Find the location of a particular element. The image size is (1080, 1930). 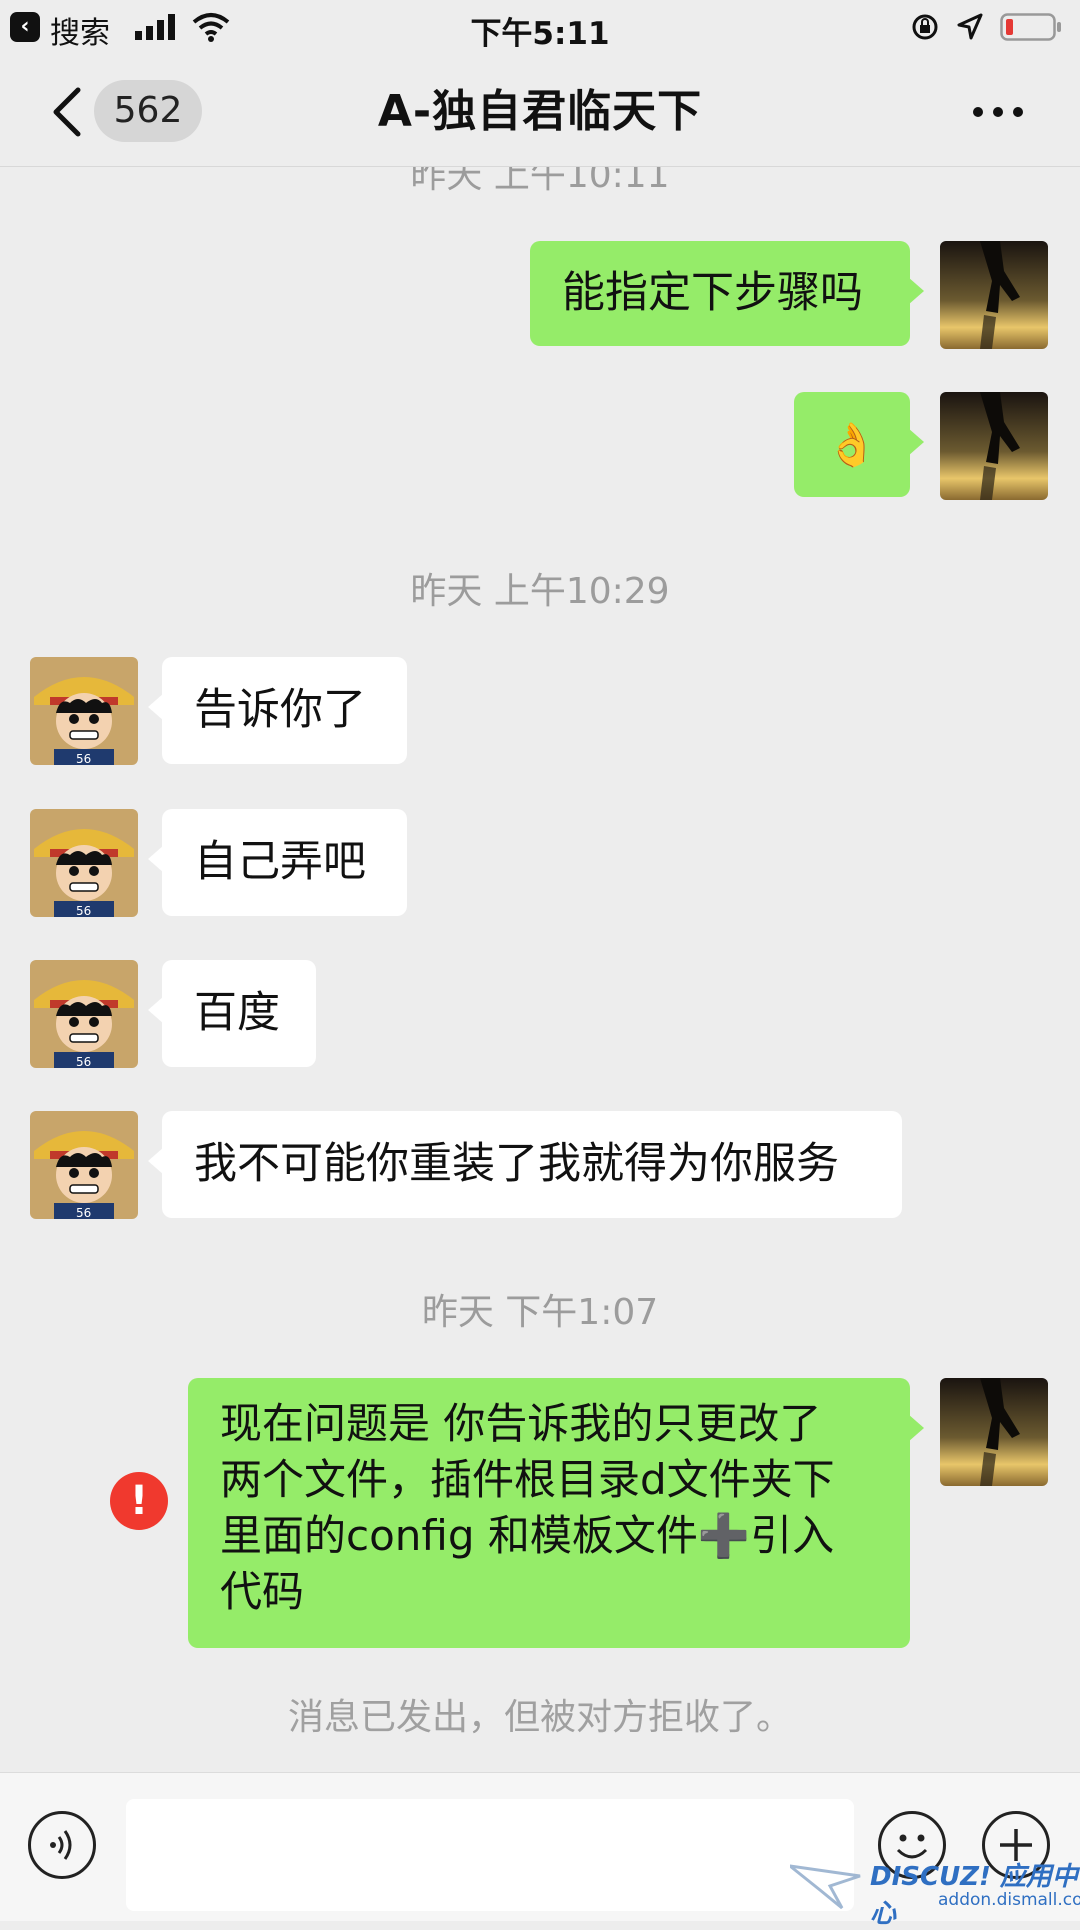

message-bubble-sent: 👌 is located at coordinates (859, 444).